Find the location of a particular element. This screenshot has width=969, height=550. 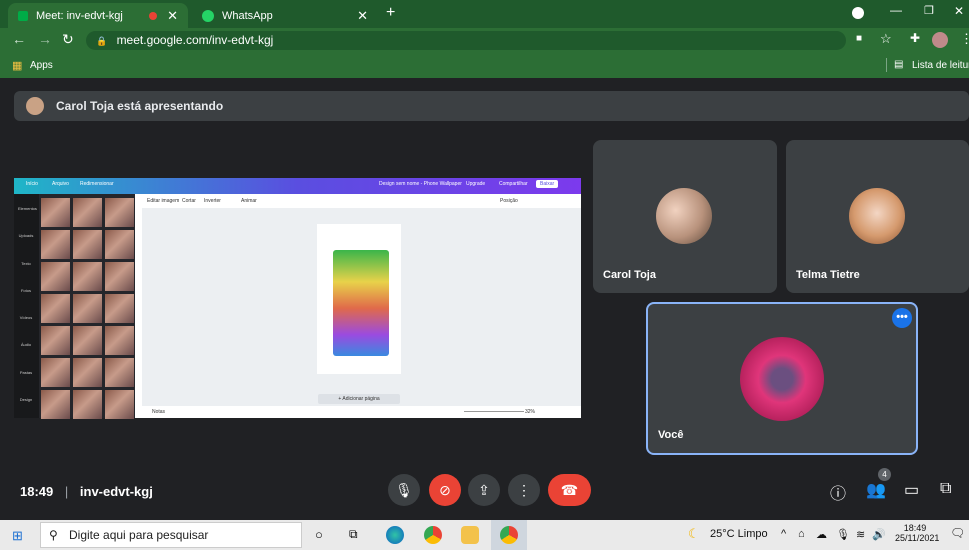

mic-tray-icon: 🎙 is located at coordinates (843, 535).